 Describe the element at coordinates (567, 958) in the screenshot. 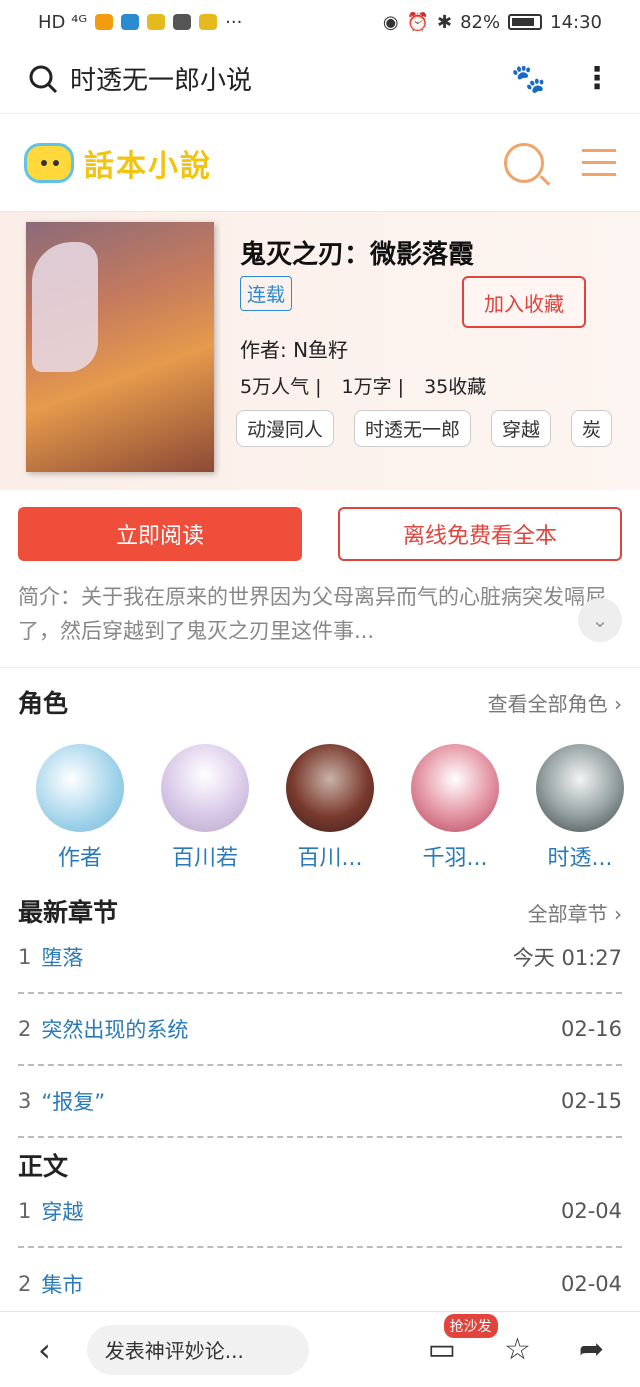

I see `chapter-date: 今天 01:27` at that location.